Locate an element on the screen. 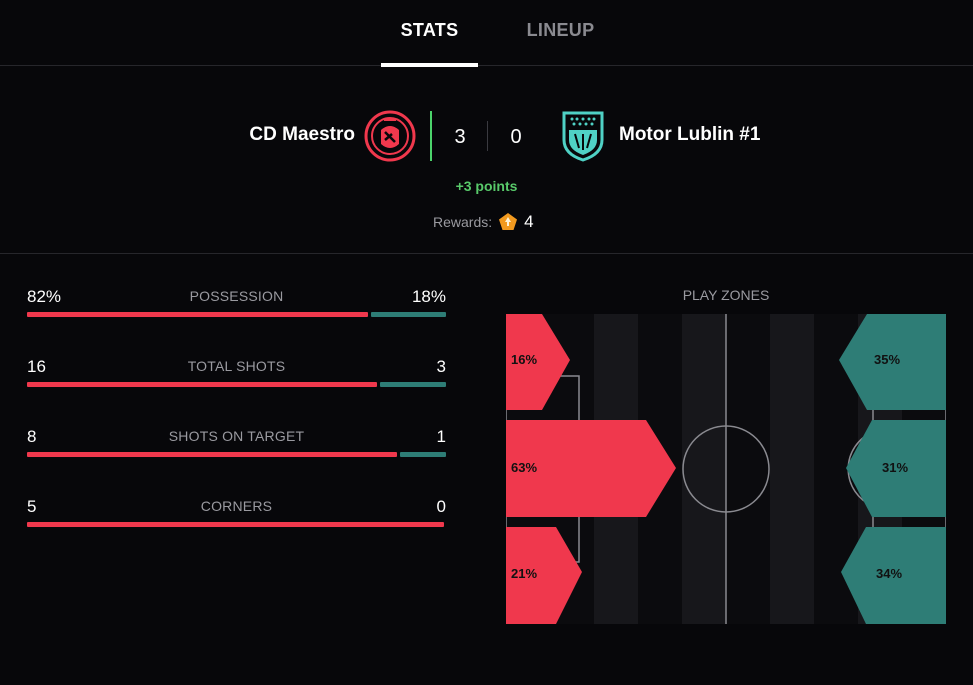 The height and width of the screenshot is (685, 973). shield-crest-icon is located at coordinates (583, 136).